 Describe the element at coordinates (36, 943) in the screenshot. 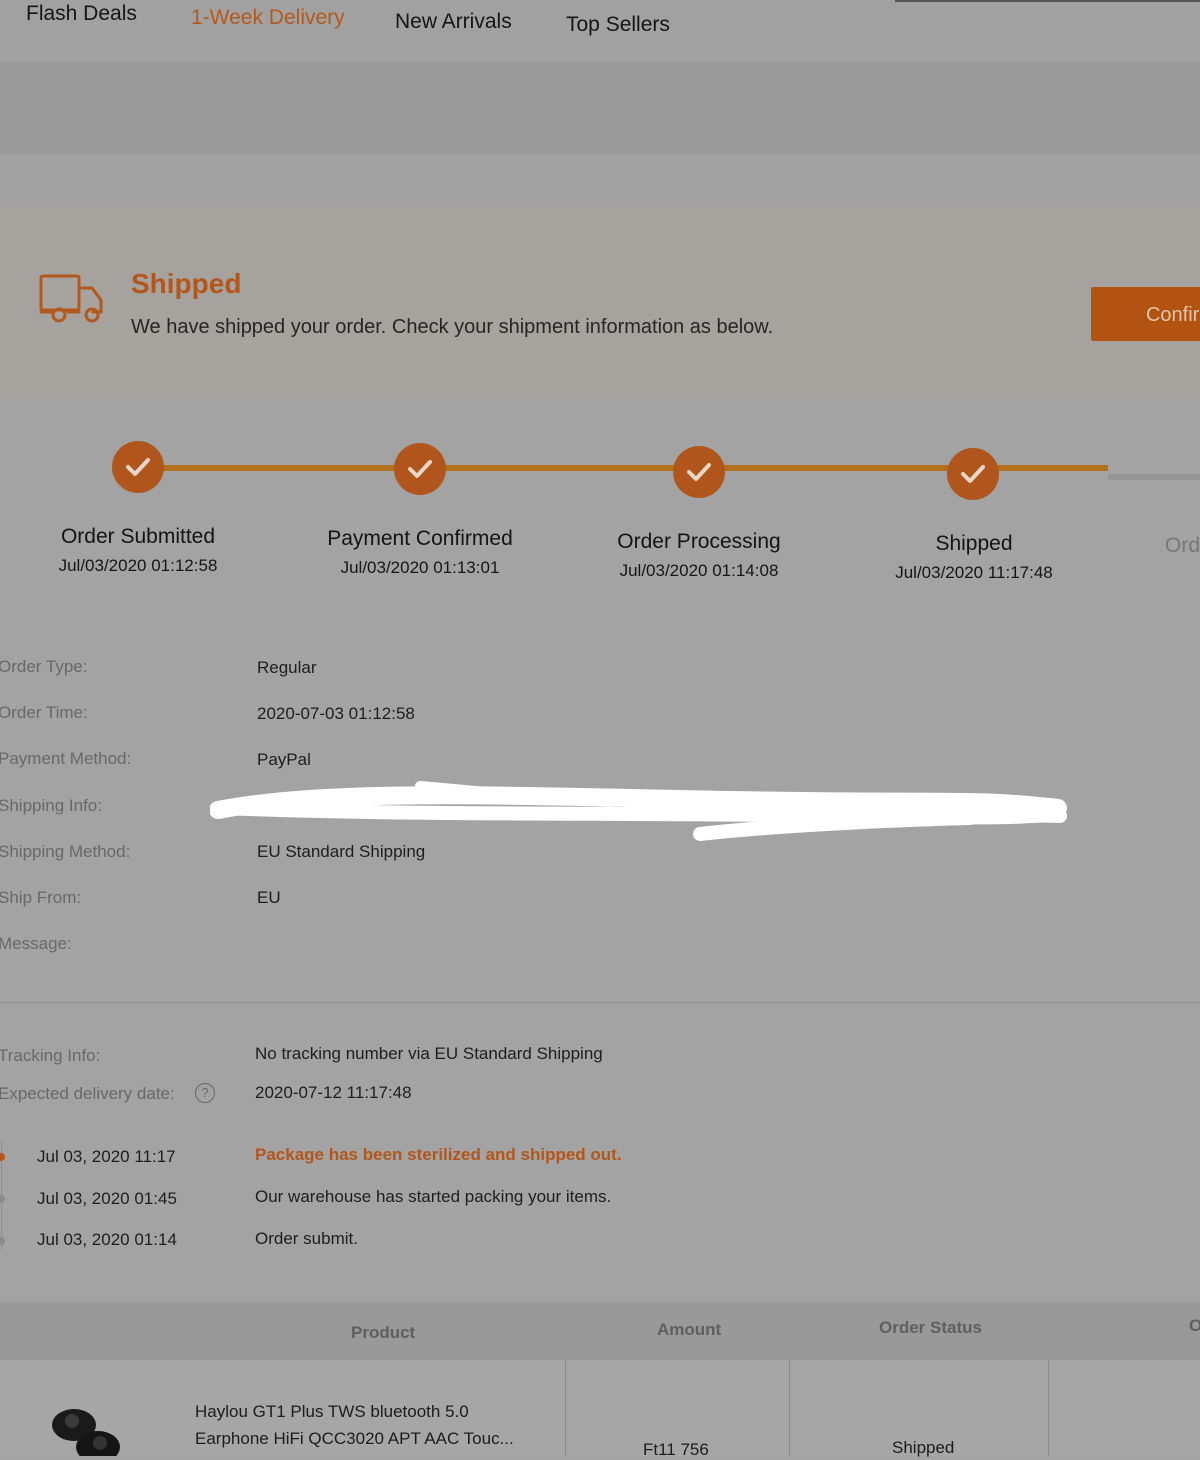

I see `message-label: Message:` at that location.